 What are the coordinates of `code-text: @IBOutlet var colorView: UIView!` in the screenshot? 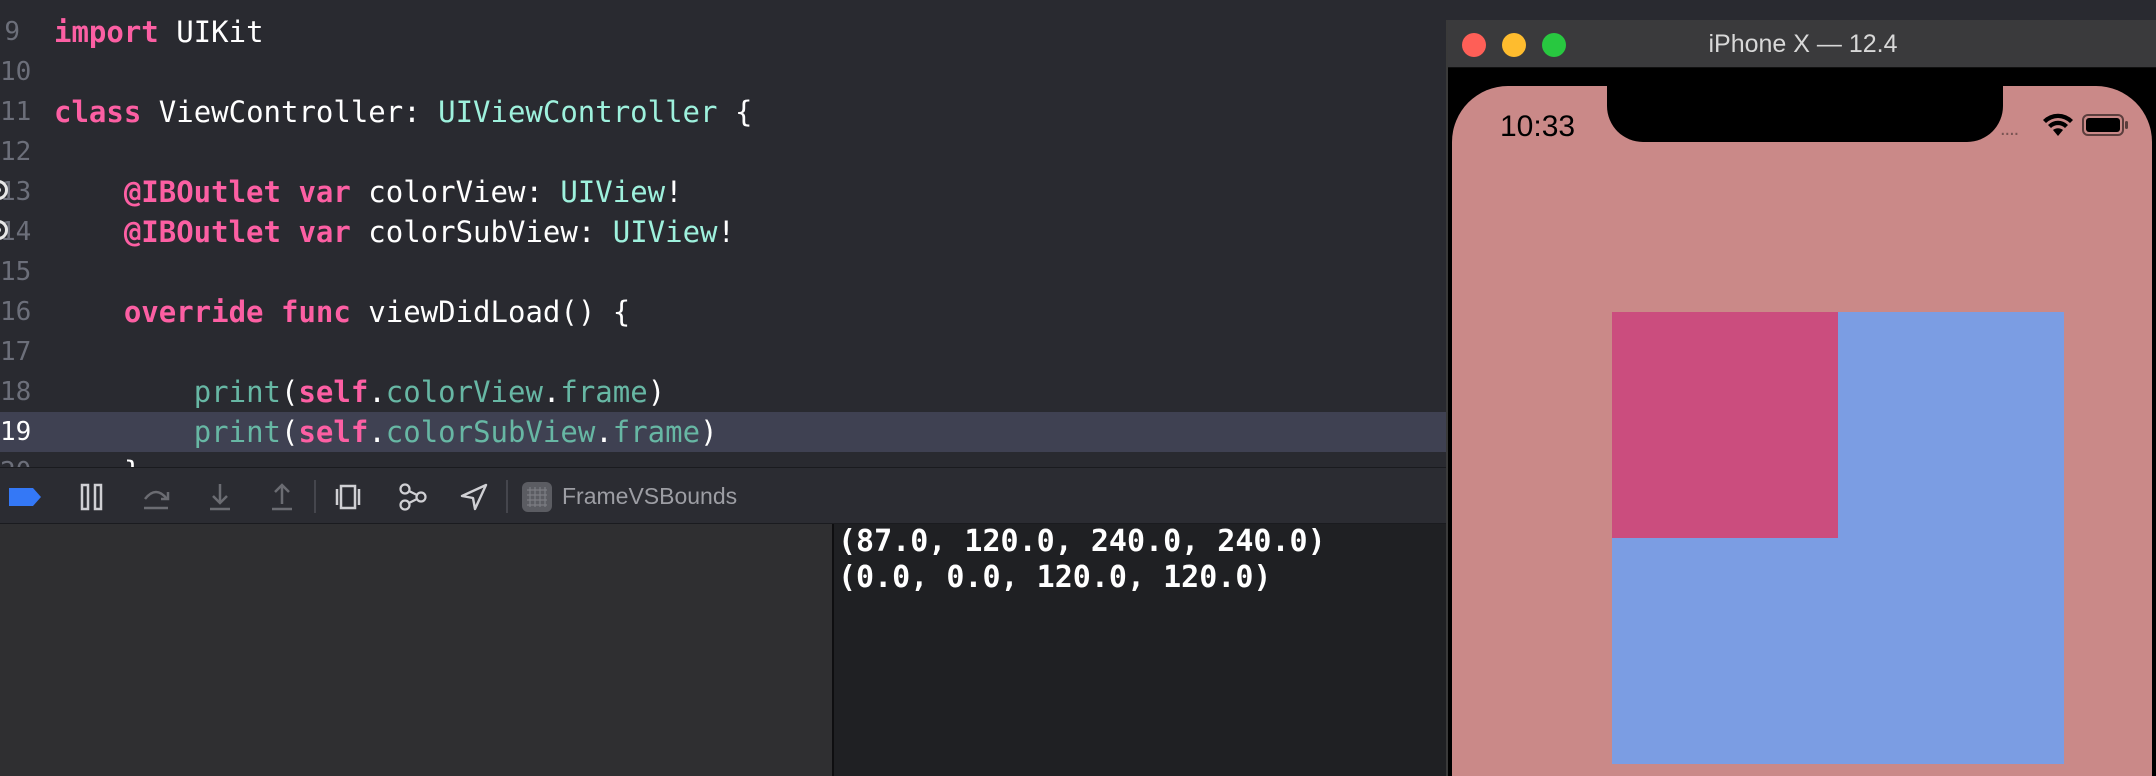 It's located at (368, 192).